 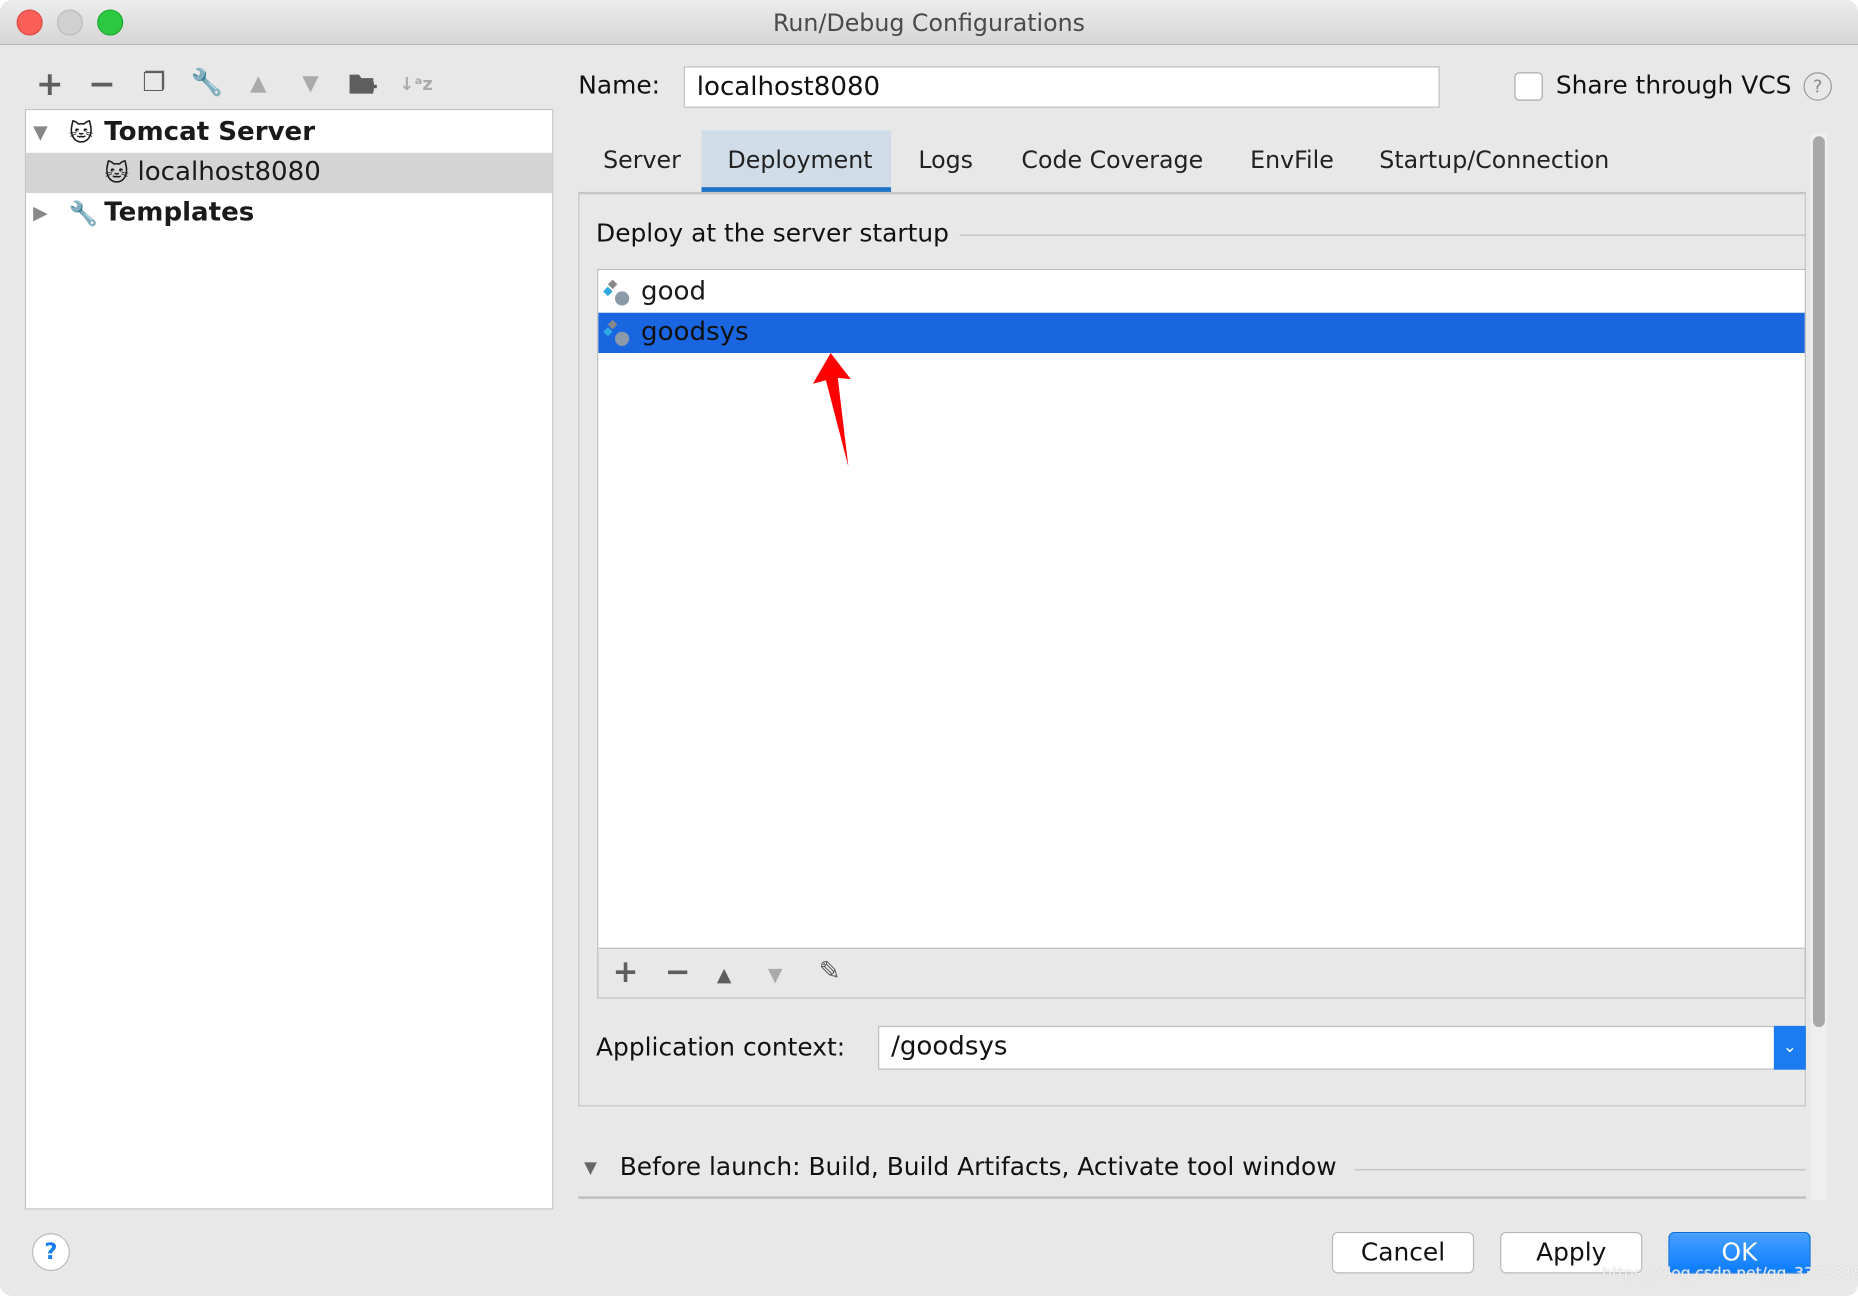 I want to click on tree-item-localhost8080: 🐱 localhost8080, so click(x=289, y=173).